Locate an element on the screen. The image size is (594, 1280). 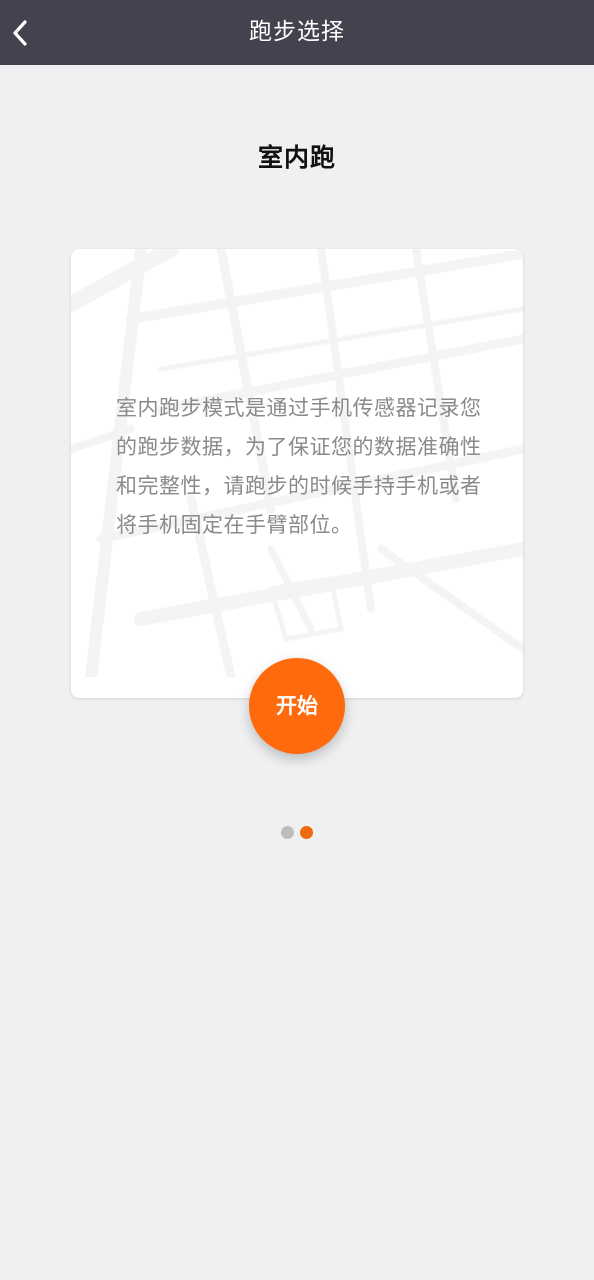
page-dot-2-active is located at coordinates (306, 832).